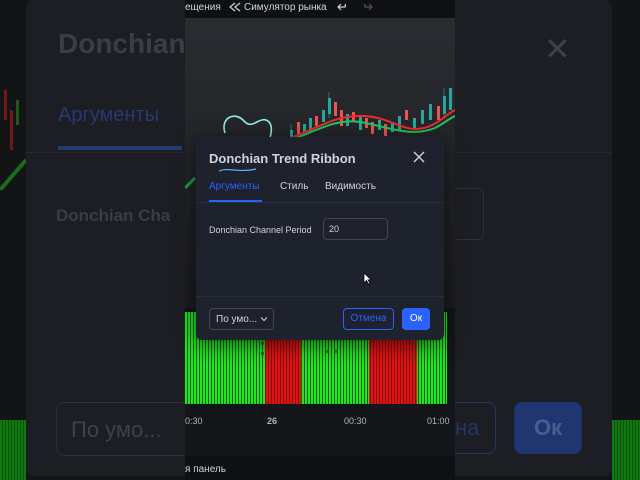 The image size is (640, 480). What do you see at coordinates (282, 158) in the screenshot?
I see `dialog-title: Donchian Trend Ribbon` at bounding box center [282, 158].